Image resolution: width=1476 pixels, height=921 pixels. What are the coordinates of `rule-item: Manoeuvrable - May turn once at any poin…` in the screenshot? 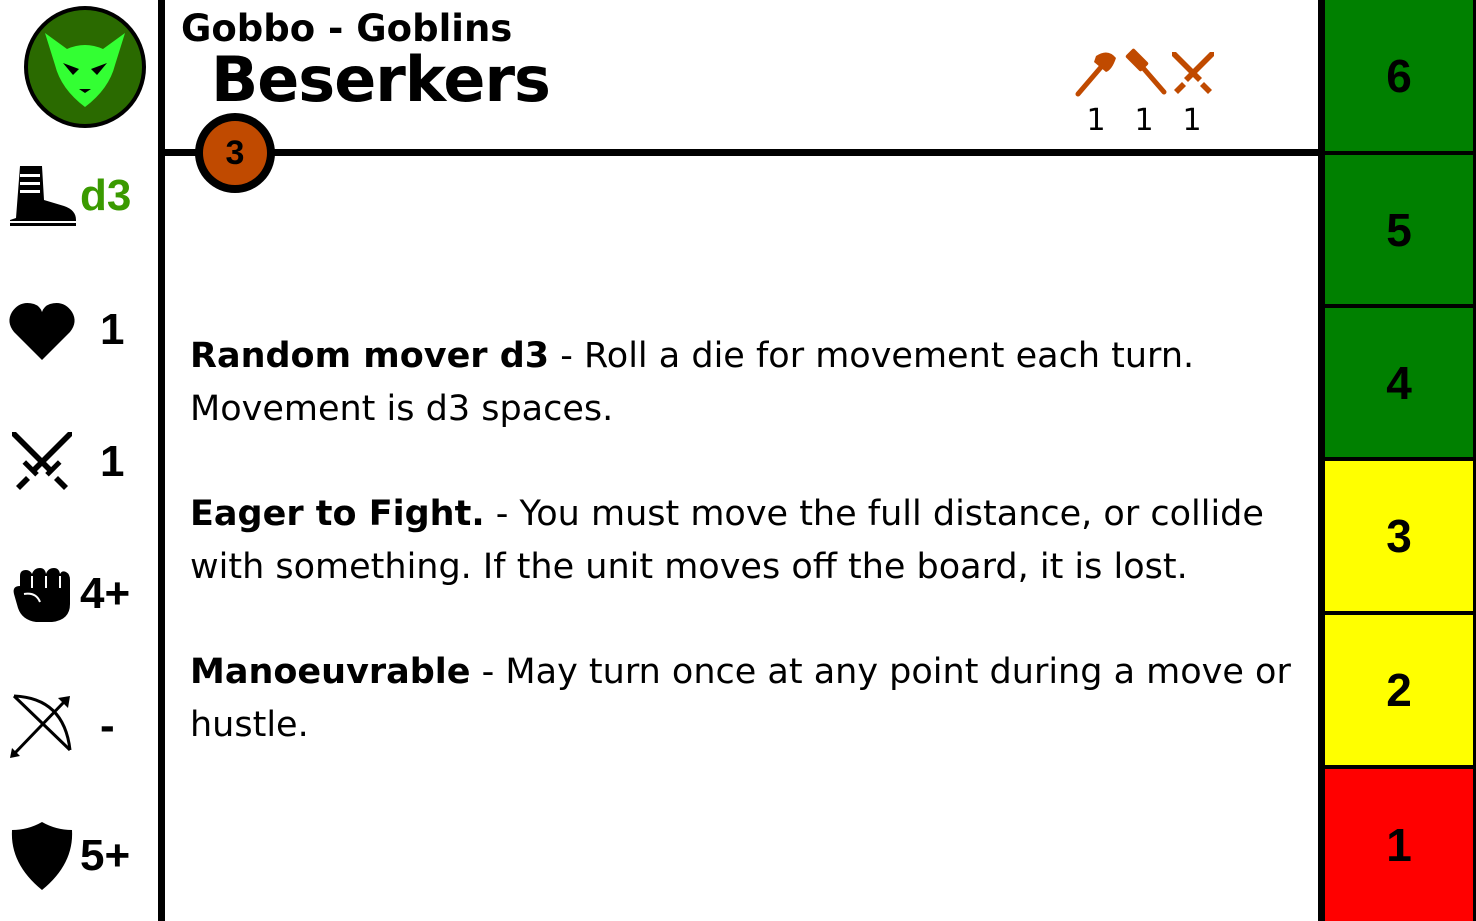 It's located at (750, 699).